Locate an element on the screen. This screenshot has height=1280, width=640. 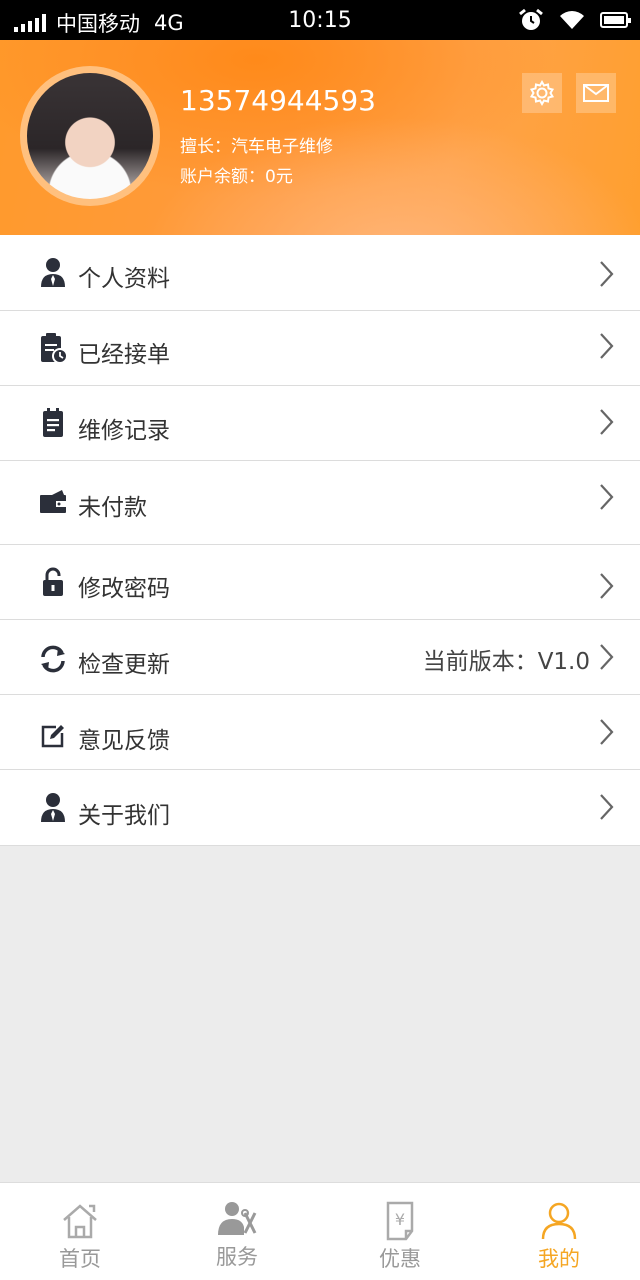
coupon-icon: ¥ is located at coordinates (400, 1221).